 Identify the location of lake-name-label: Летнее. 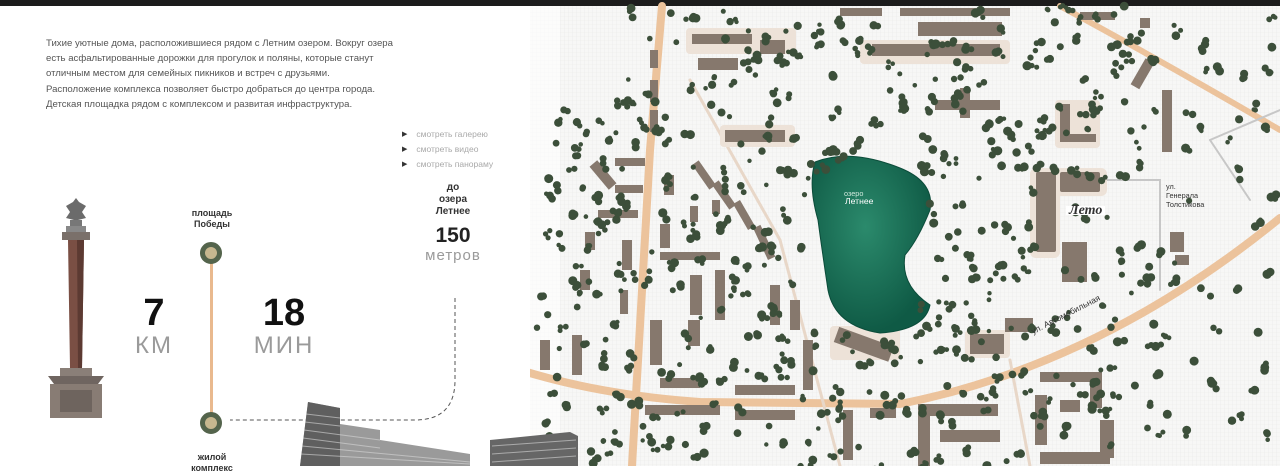
(859, 201).